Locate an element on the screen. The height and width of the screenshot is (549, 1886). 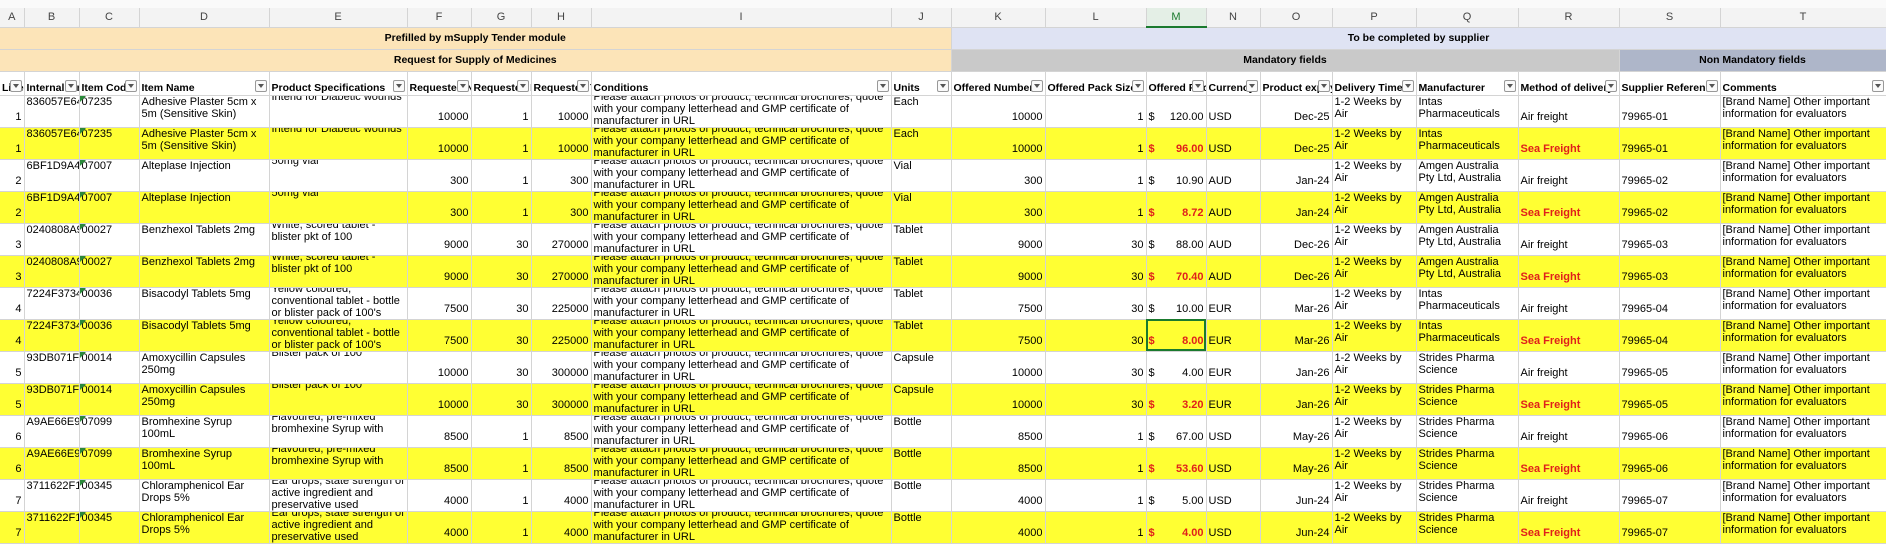
item-code-cell: 07007 is located at coordinates (109, 175).